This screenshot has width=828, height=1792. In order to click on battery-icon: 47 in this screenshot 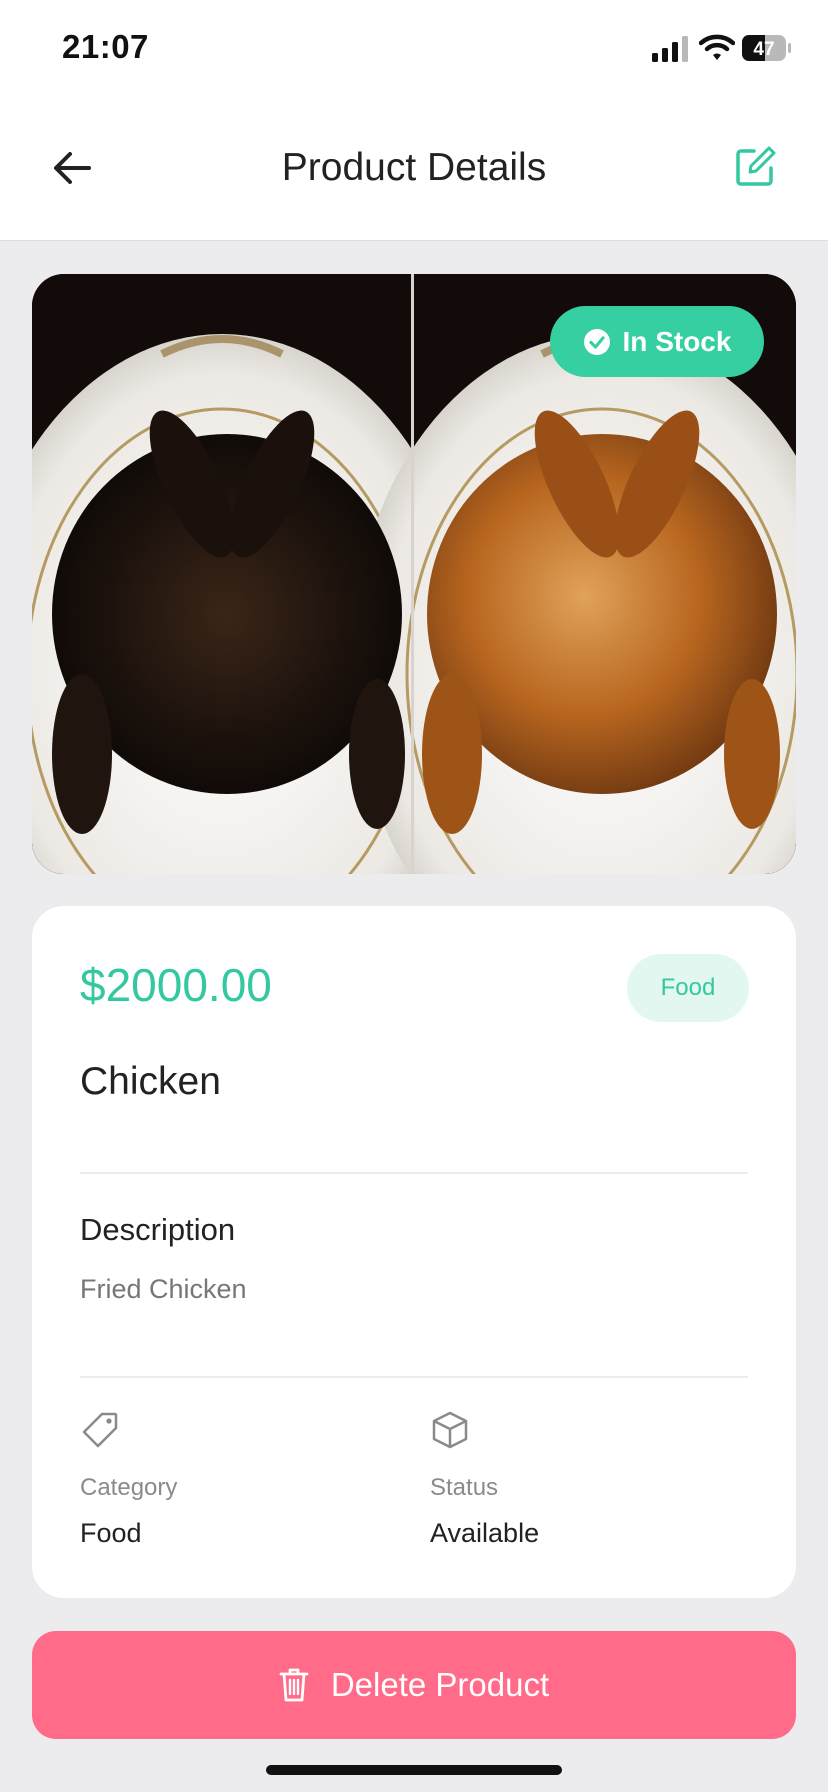, I will do `click(766, 48)`.